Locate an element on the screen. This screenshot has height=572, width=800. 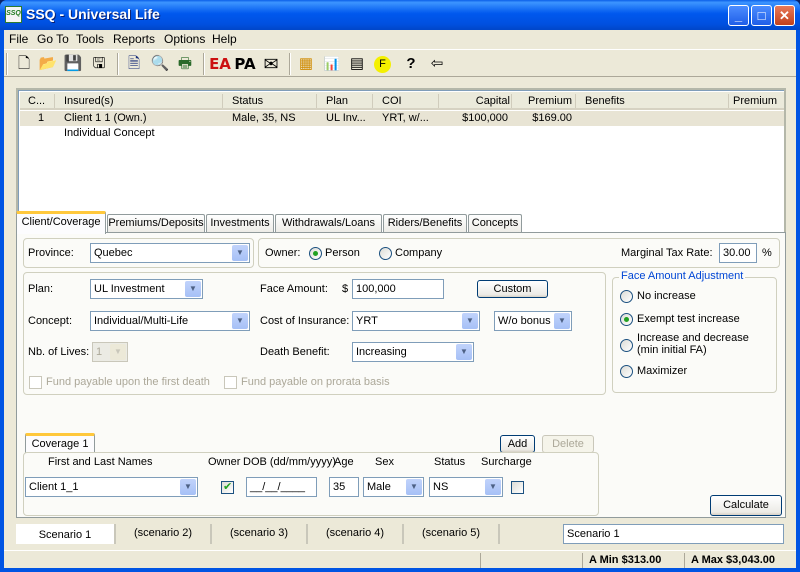
column-header-premium-2: Premium is located at coordinates (754, 101).